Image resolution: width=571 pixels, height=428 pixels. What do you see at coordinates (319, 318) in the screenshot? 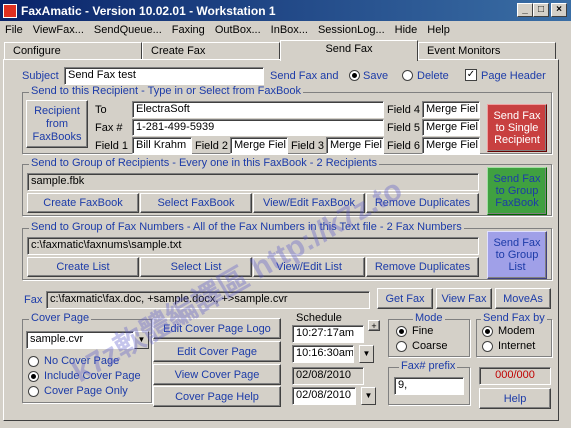
I see `schedule-label: Schedule` at bounding box center [319, 318].